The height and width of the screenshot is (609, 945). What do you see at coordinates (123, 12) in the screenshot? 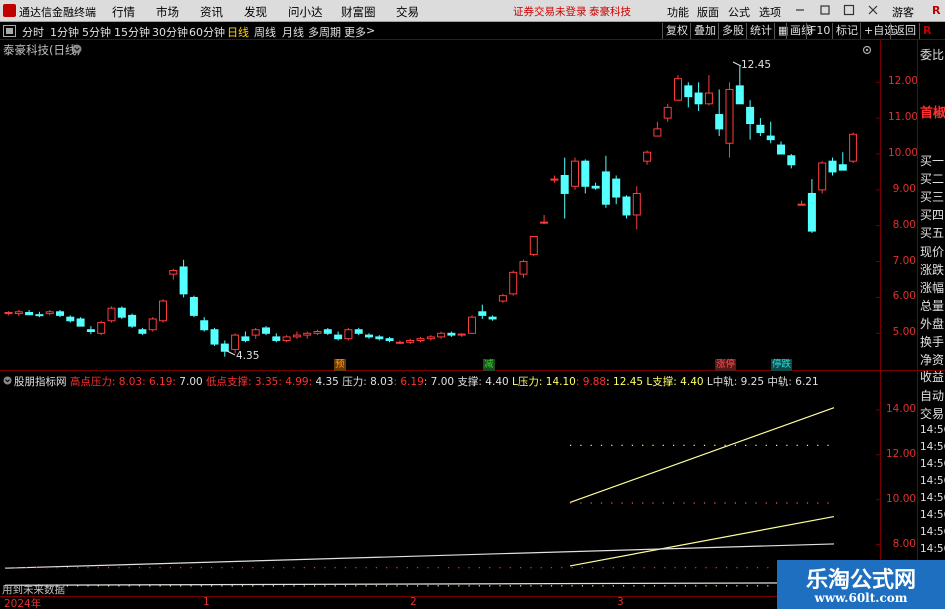
I see `menu-item-quotes: 行情` at bounding box center [123, 12].